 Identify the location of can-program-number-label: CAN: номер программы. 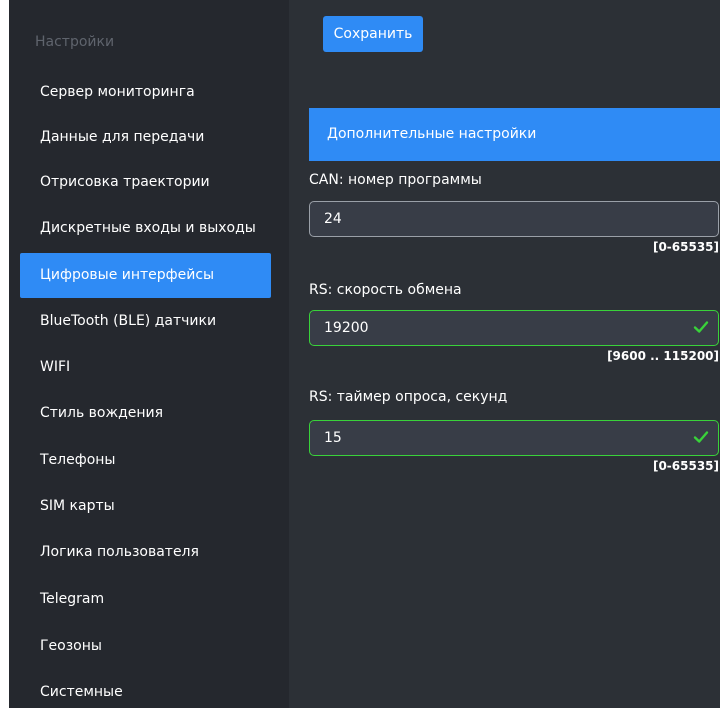
(395, 180).